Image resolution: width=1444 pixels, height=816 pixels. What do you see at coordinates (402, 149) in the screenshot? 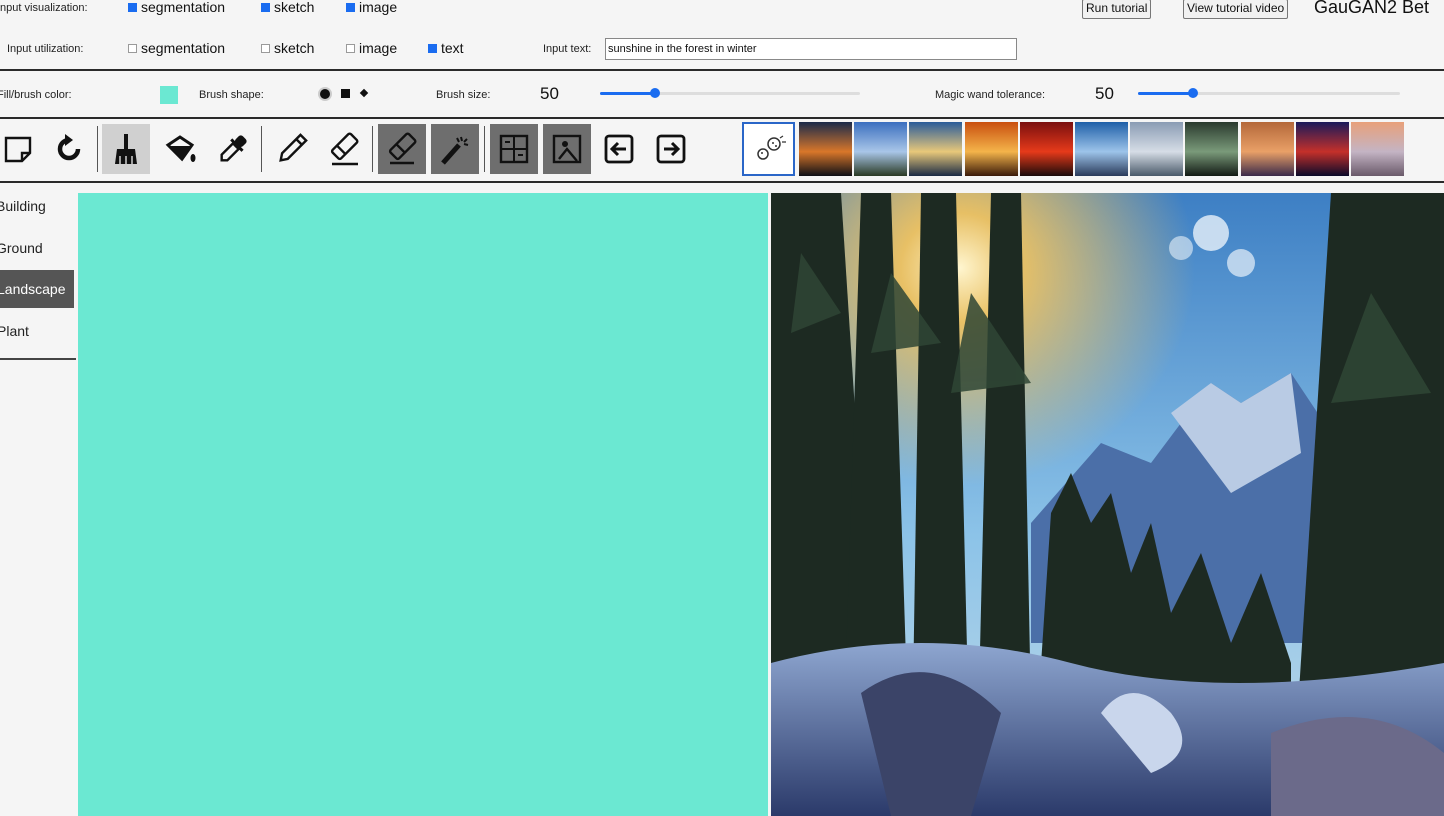
I see `eraser-icon` at bounding box center [402, 149].